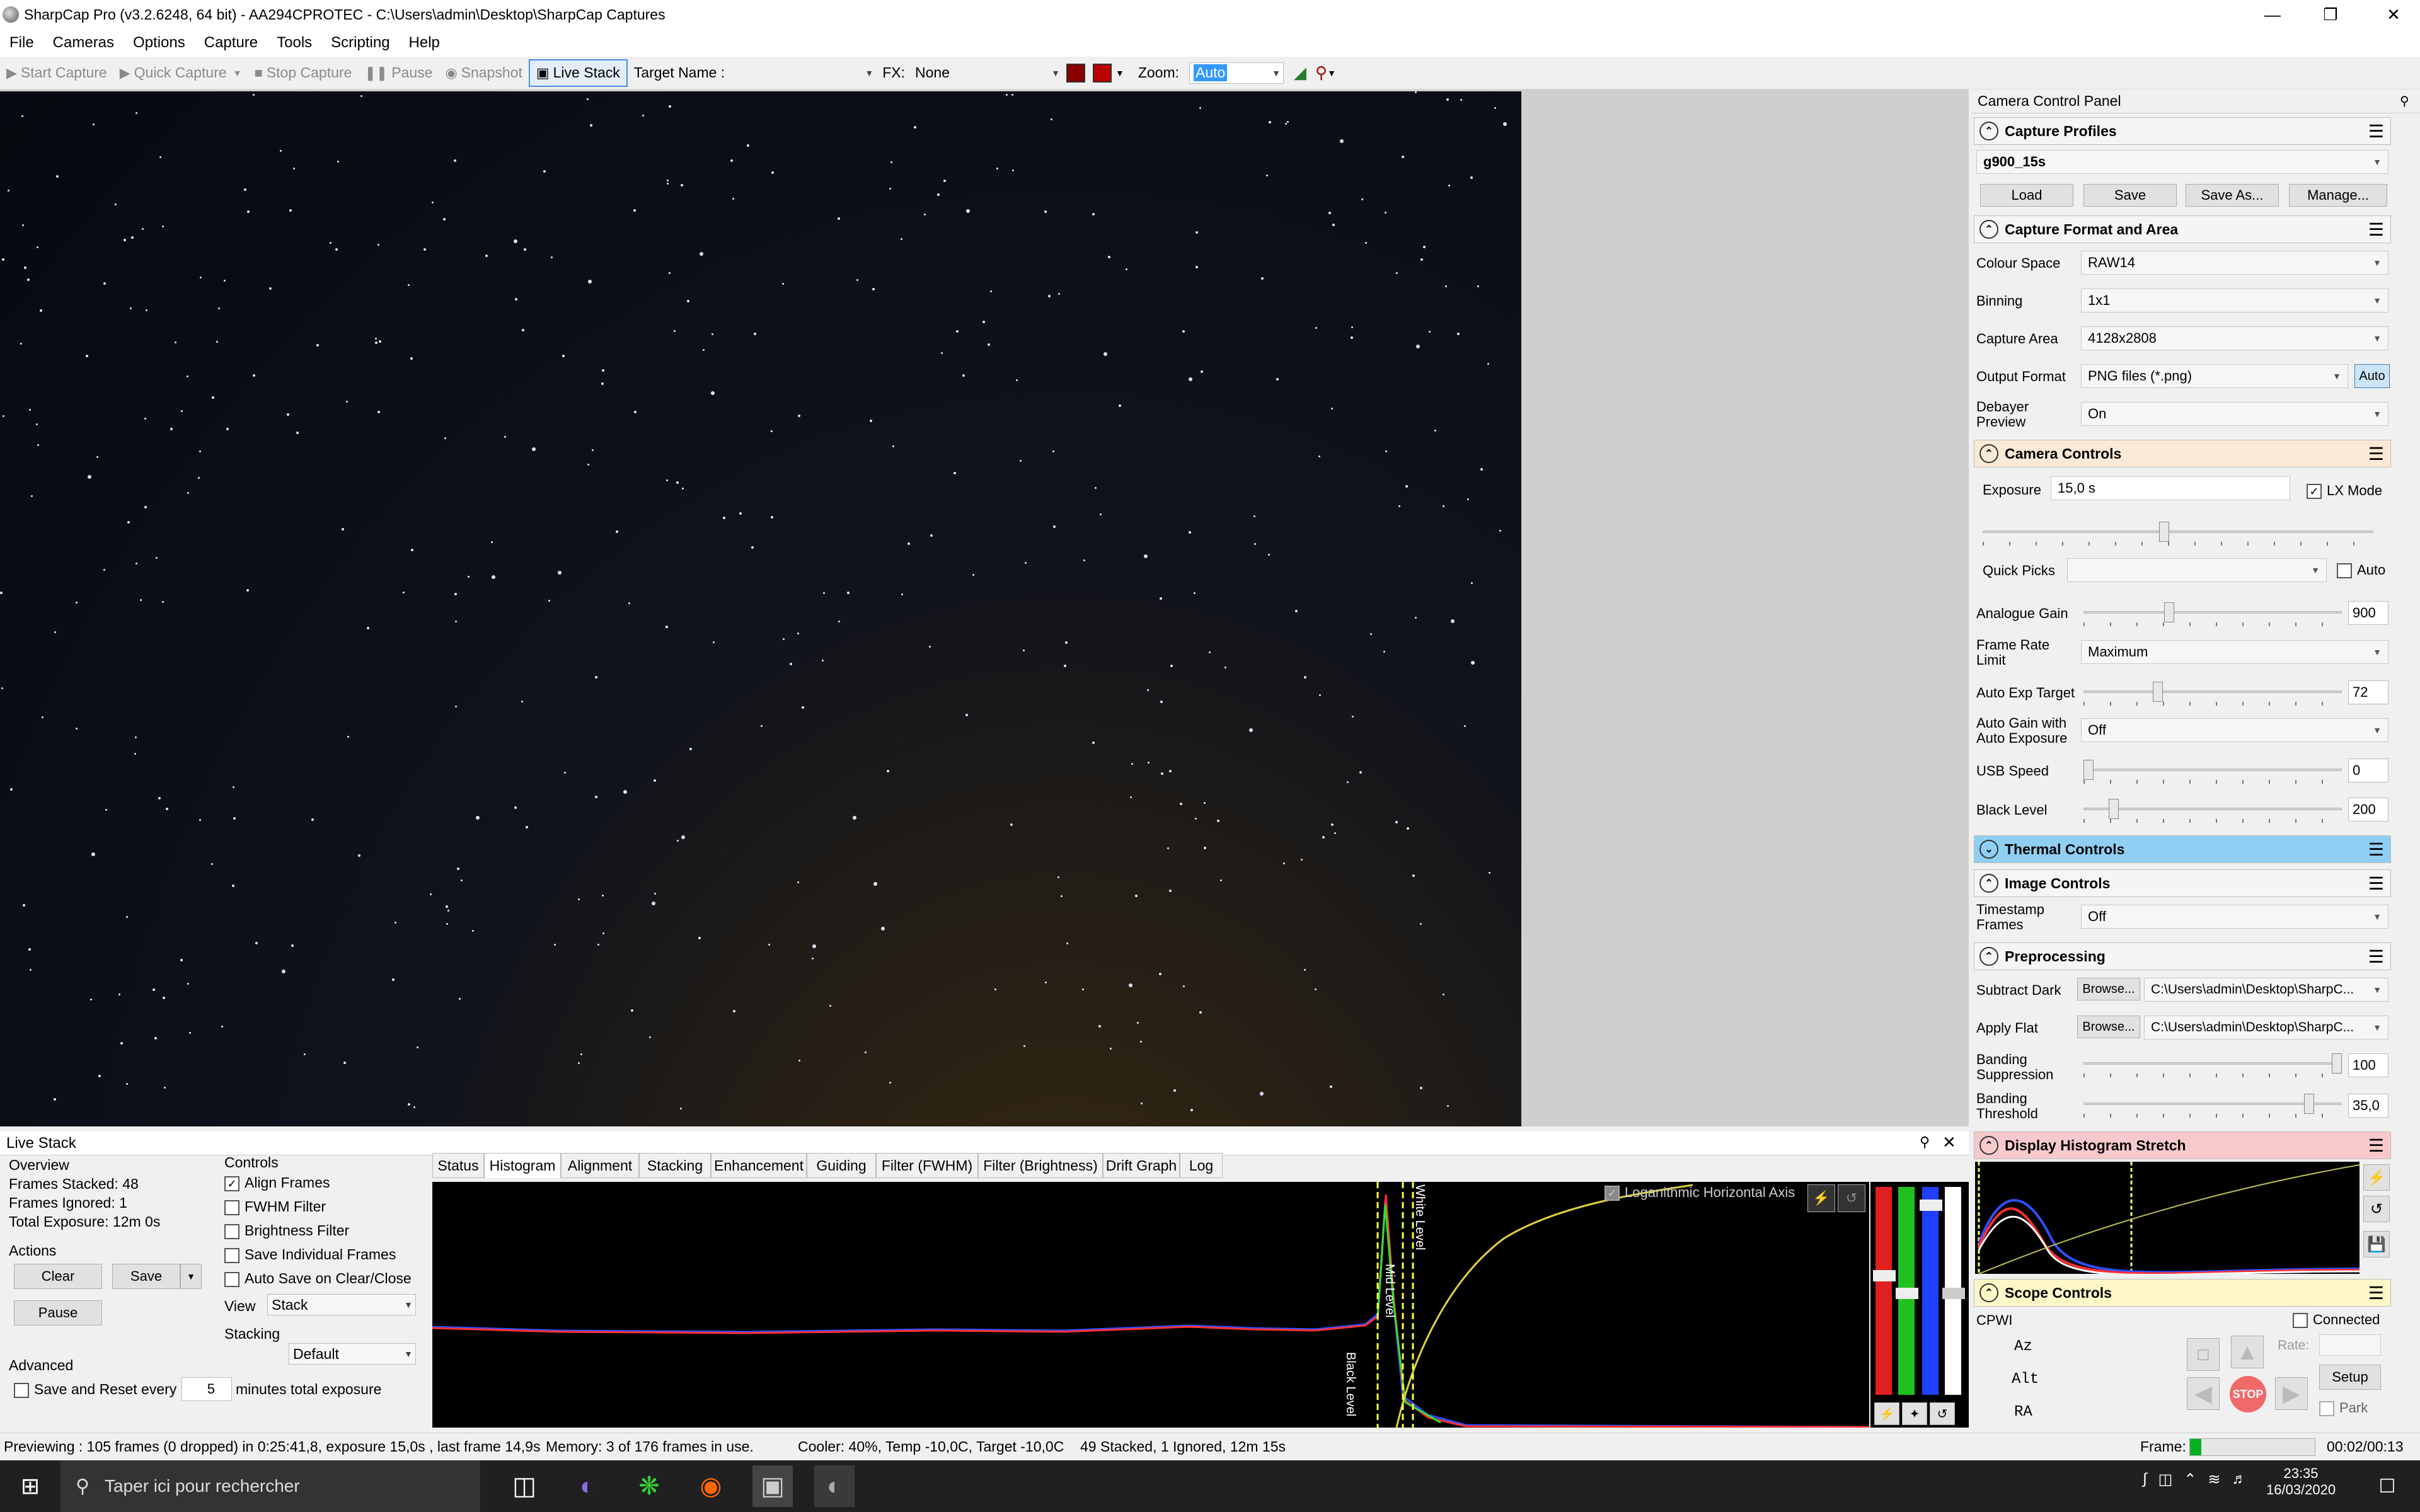  What do you see at coordinates (578, 73) in the screenshot?
I see `live-stack-button: ▣ Live Stack` at bounding box center [578, 73].